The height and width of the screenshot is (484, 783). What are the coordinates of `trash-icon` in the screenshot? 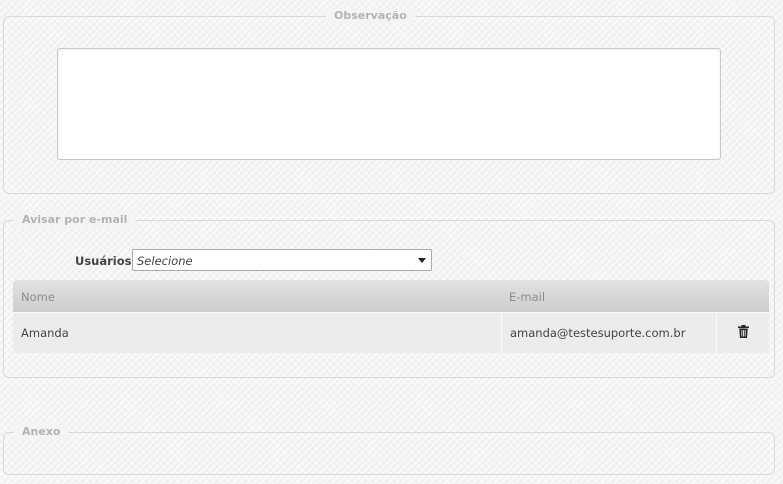 It's located at (743, 331).